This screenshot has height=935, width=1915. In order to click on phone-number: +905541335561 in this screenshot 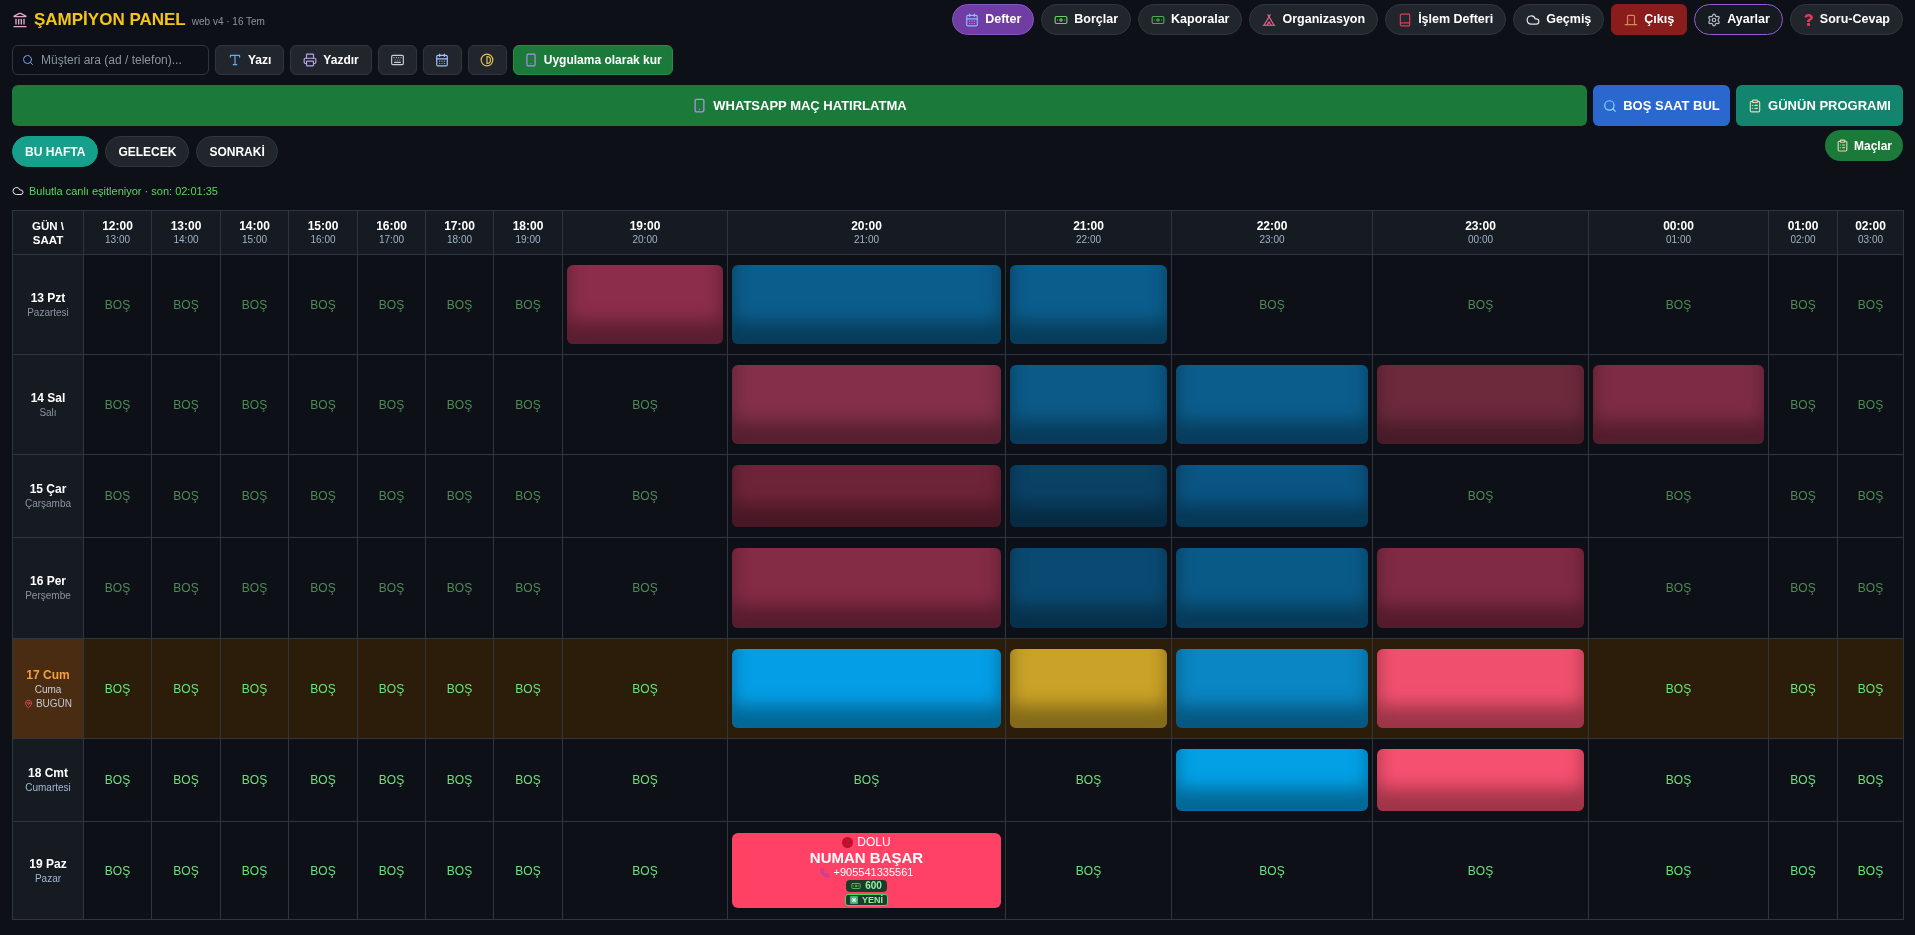, I will do `click(873, 872)`.